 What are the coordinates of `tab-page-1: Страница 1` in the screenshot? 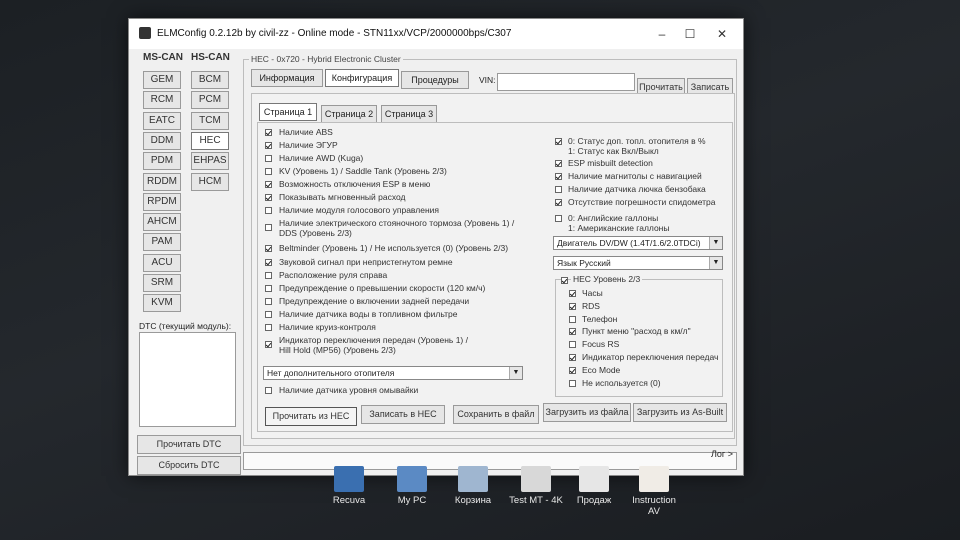 It's located at (288, 112).